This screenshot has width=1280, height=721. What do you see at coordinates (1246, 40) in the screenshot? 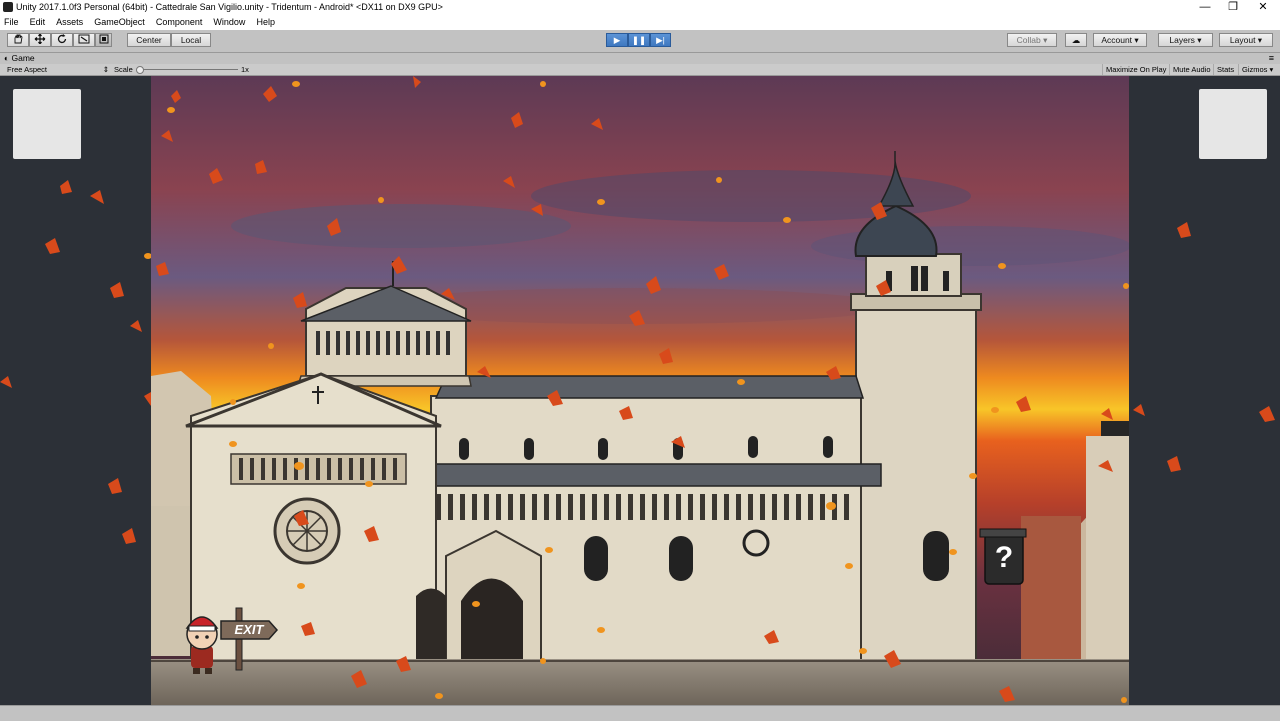
I see `layout-dropdown: Layout ▾` at bounding box center [1246, 40].